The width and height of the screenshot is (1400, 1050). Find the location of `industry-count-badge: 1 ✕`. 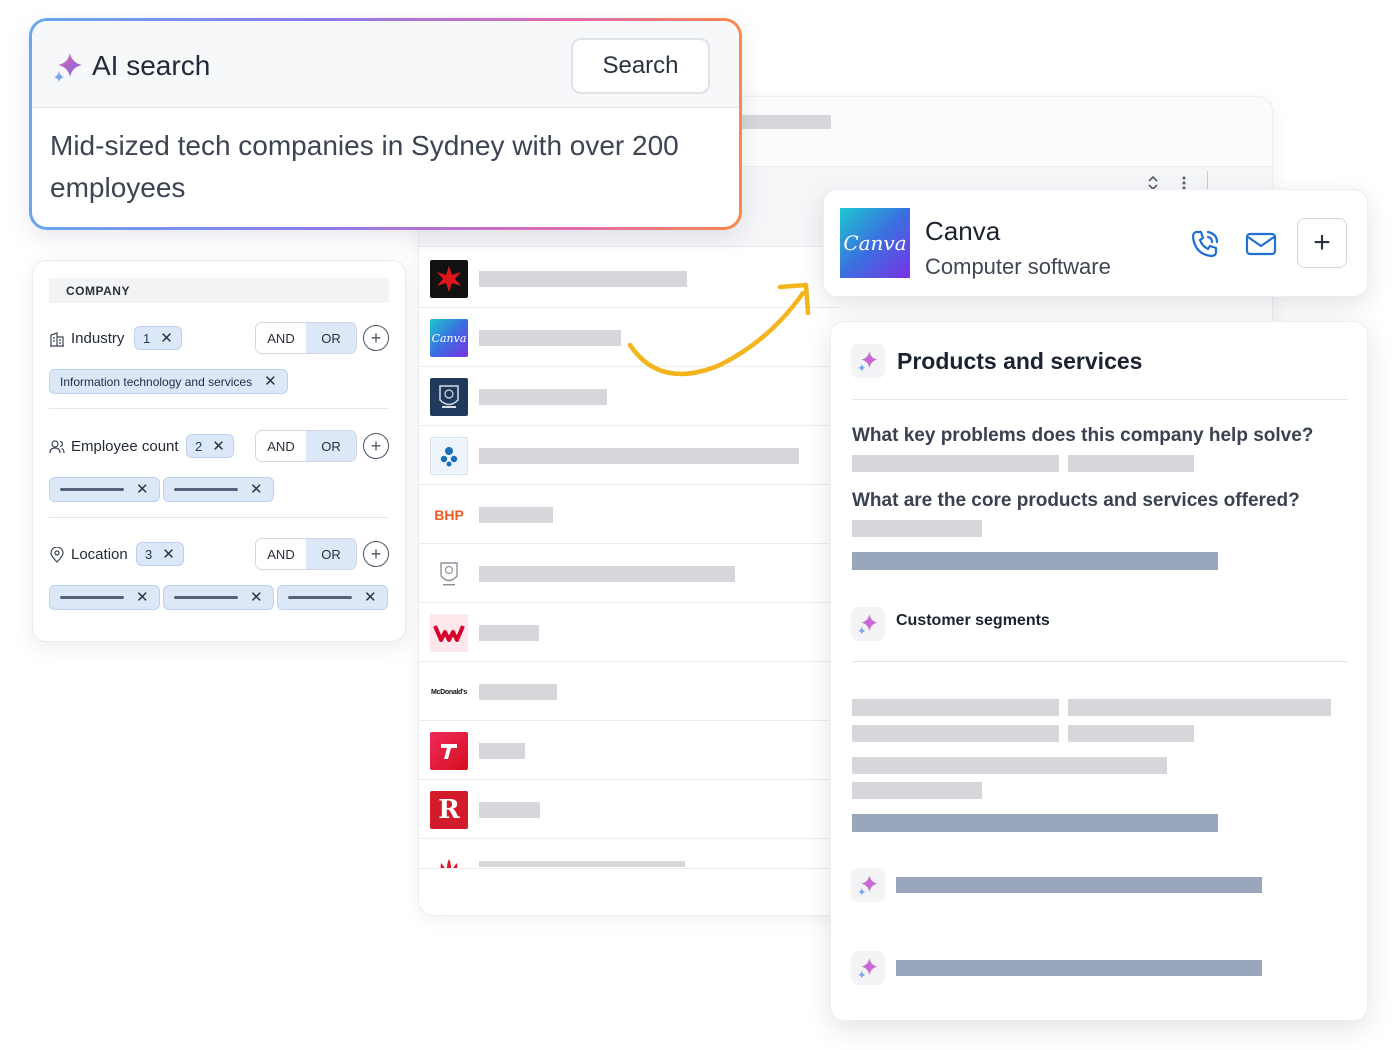

industry-count-badge: 1 ✕ is located at coordinates (158, 338).